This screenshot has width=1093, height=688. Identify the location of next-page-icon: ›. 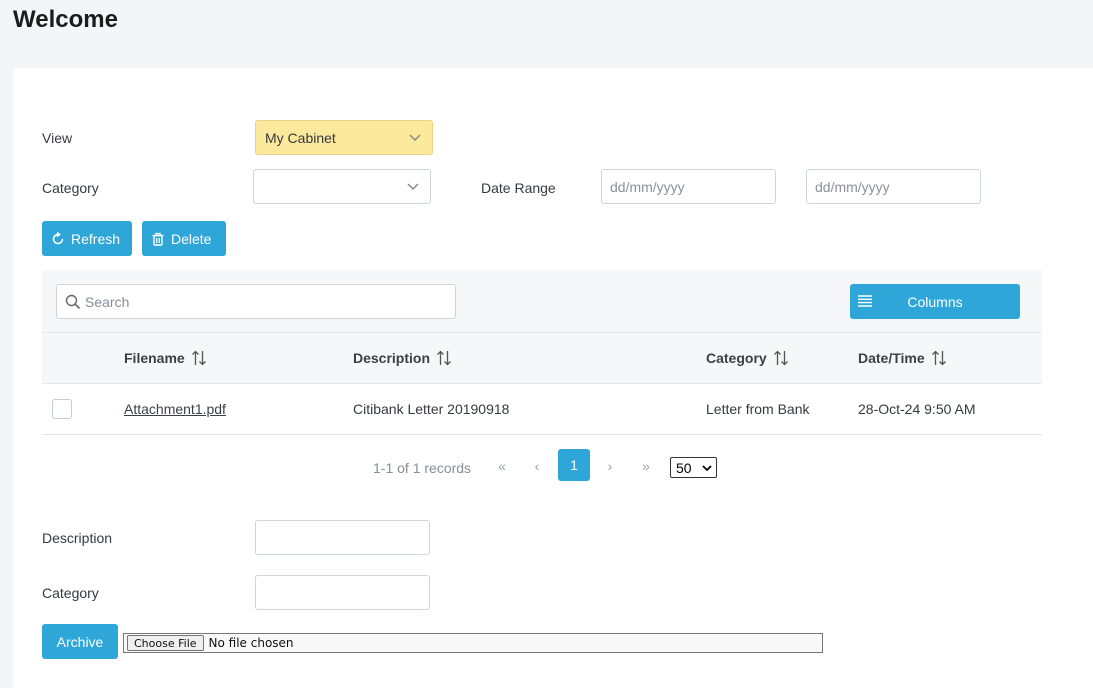
(610, 466).